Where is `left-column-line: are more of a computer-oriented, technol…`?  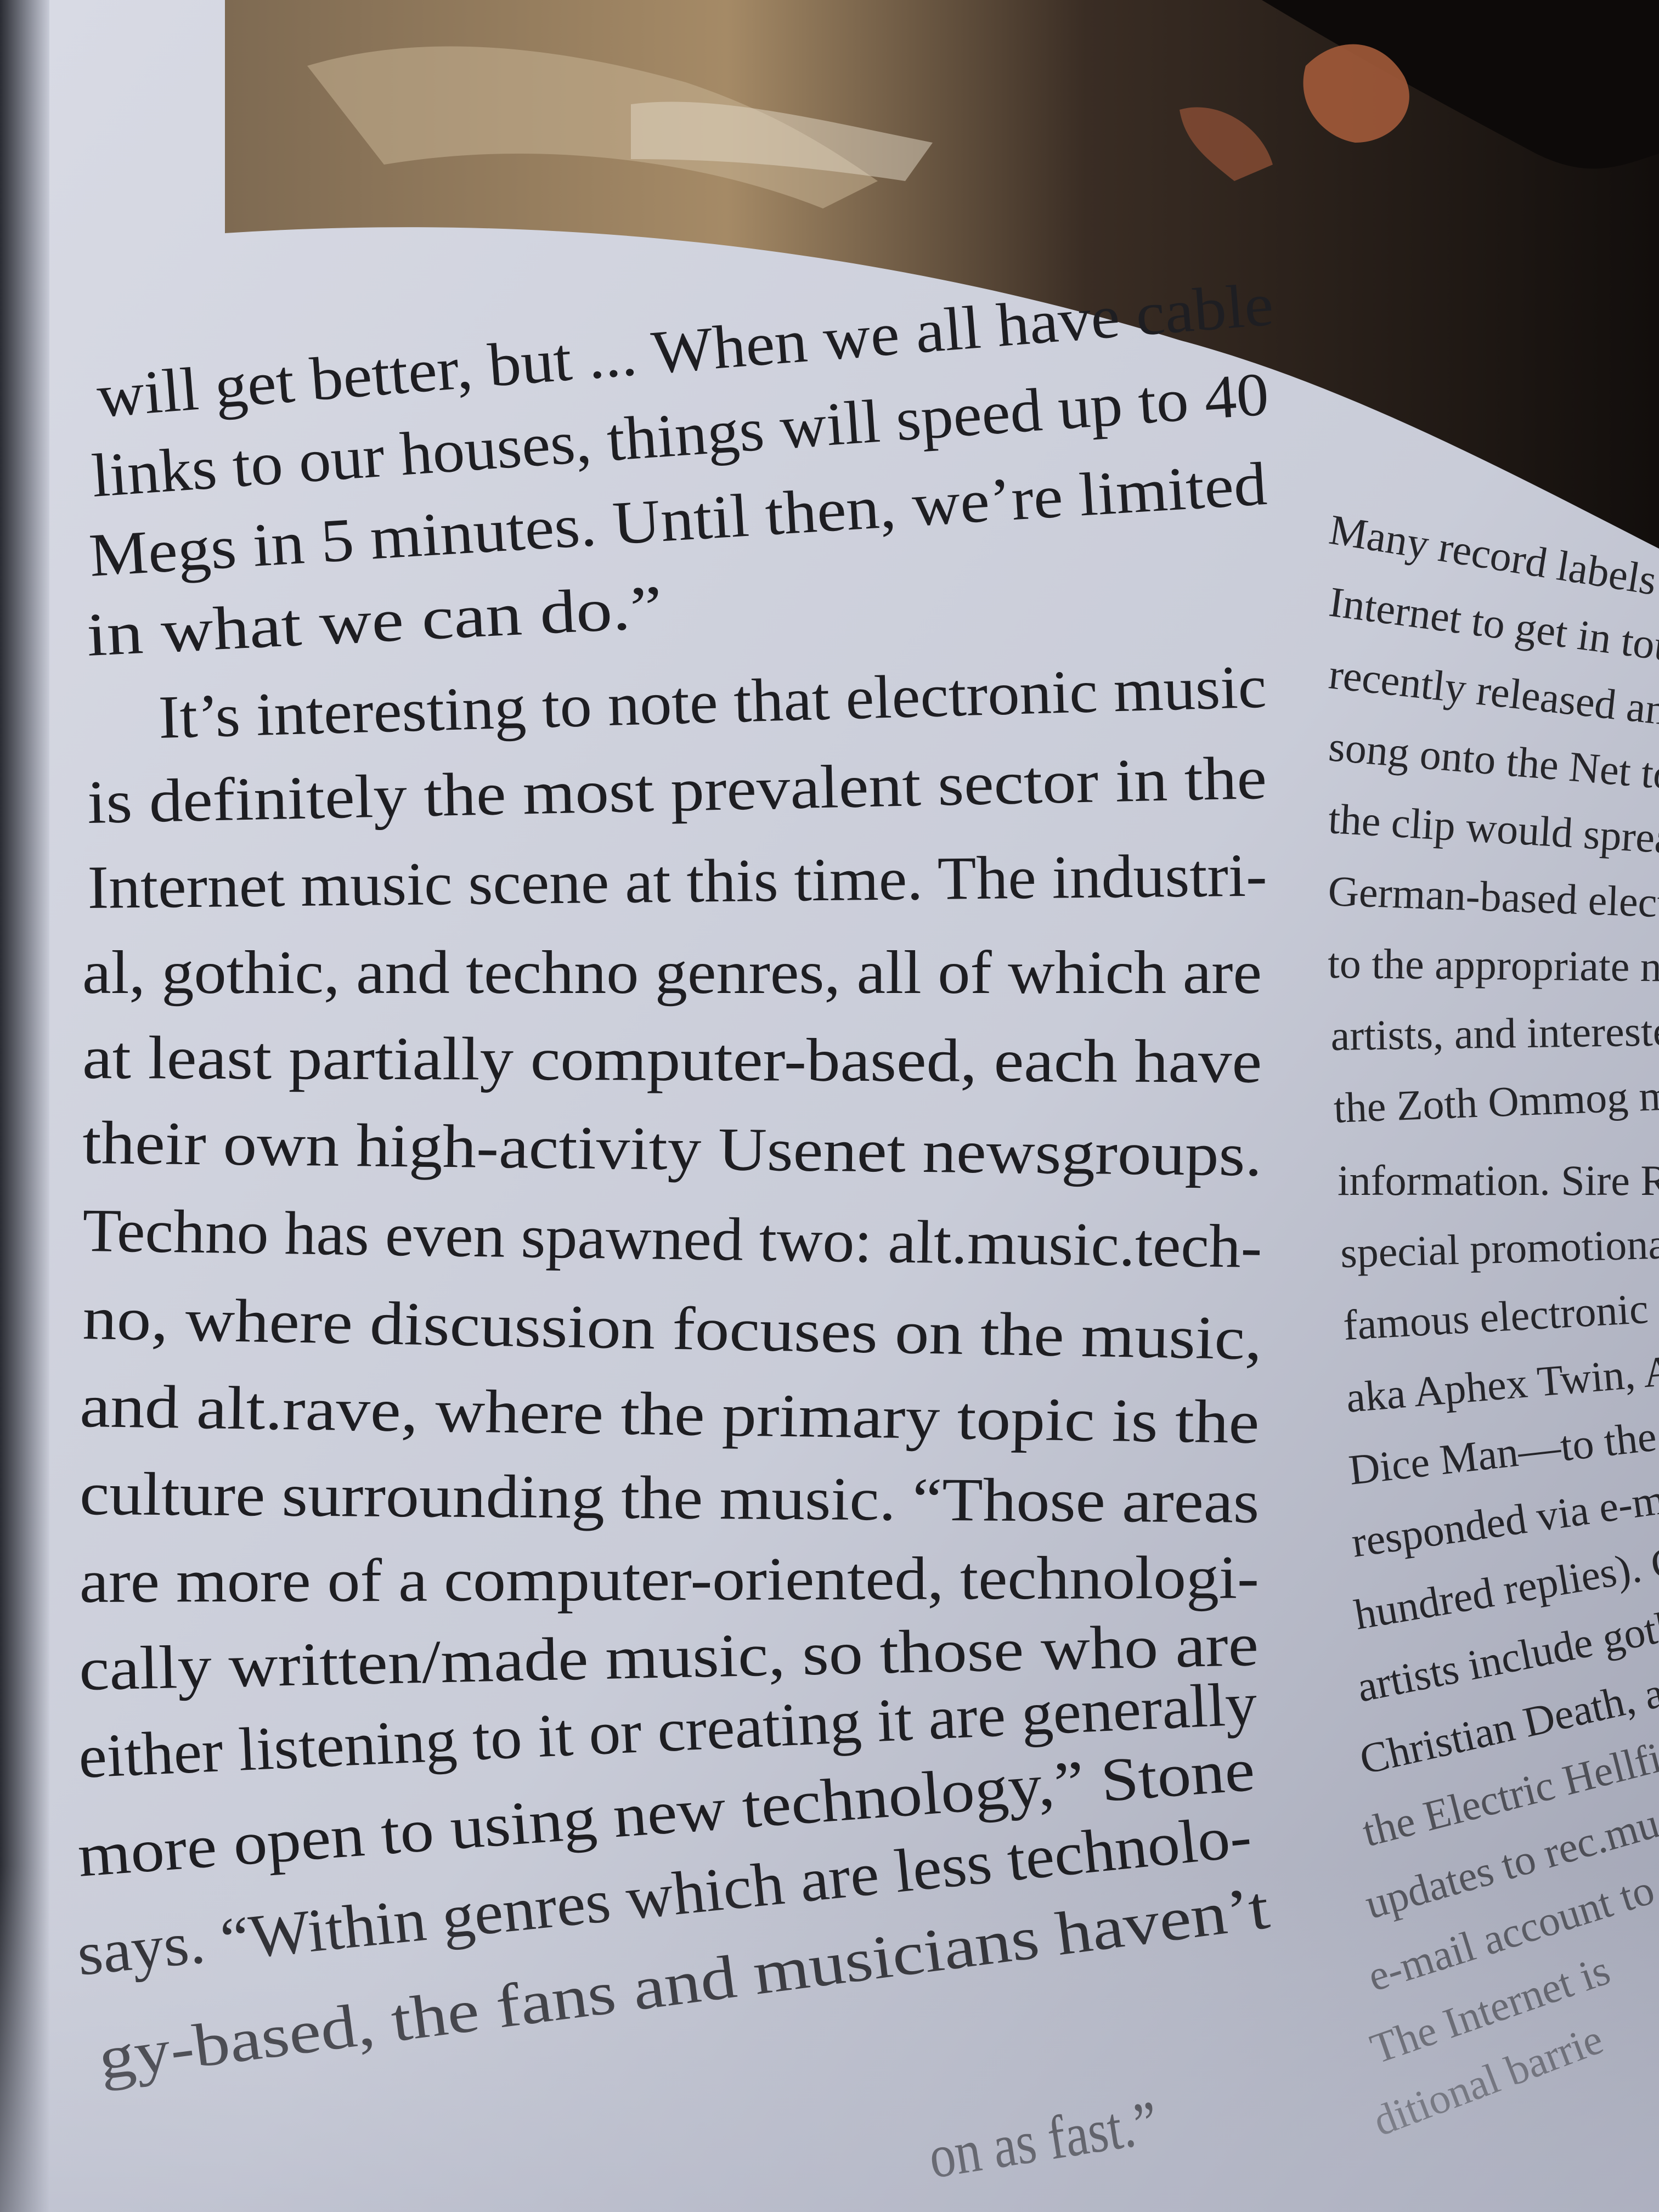 left-column-line: are more of a computer-oriented, technol… is located at coordinates (670, 1579).